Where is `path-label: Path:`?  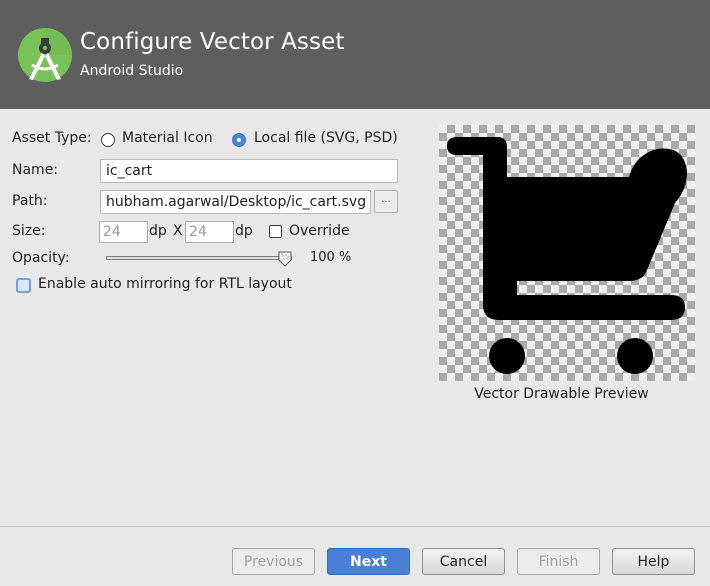
path-label: Path: is located at coordinates (30, 201).